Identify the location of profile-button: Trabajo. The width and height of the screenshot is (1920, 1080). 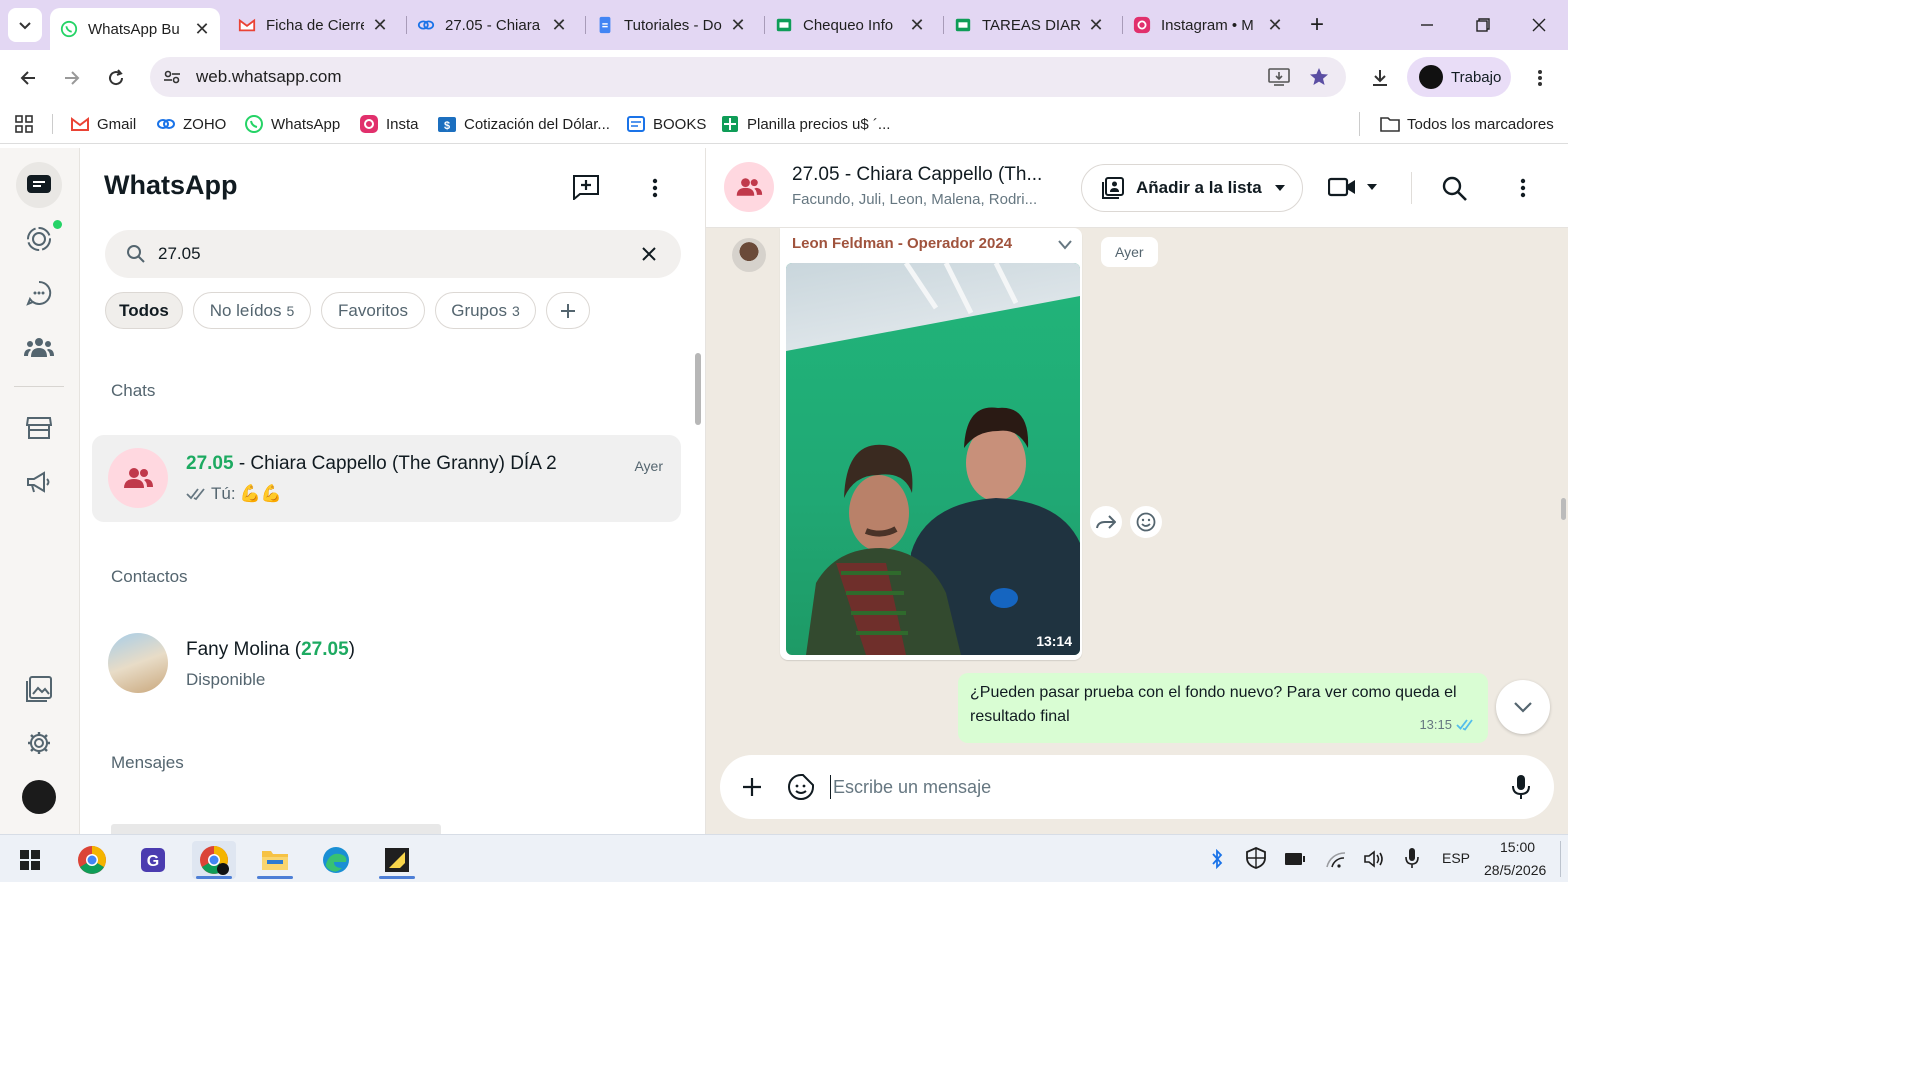
(1459, 77).